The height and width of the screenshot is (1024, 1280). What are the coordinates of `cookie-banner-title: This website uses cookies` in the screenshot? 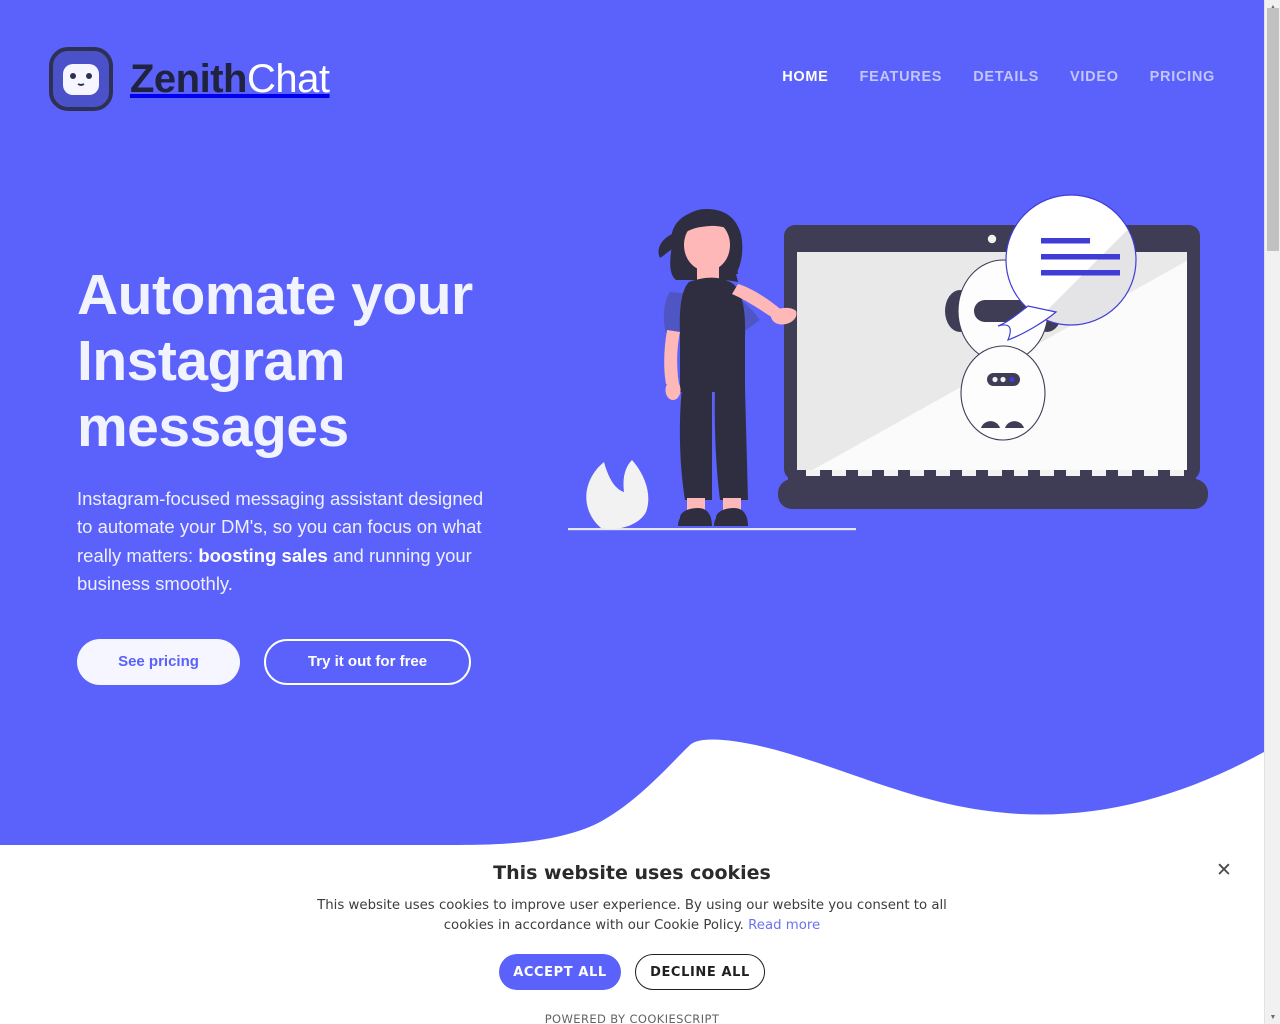 It's located at (632, 873).